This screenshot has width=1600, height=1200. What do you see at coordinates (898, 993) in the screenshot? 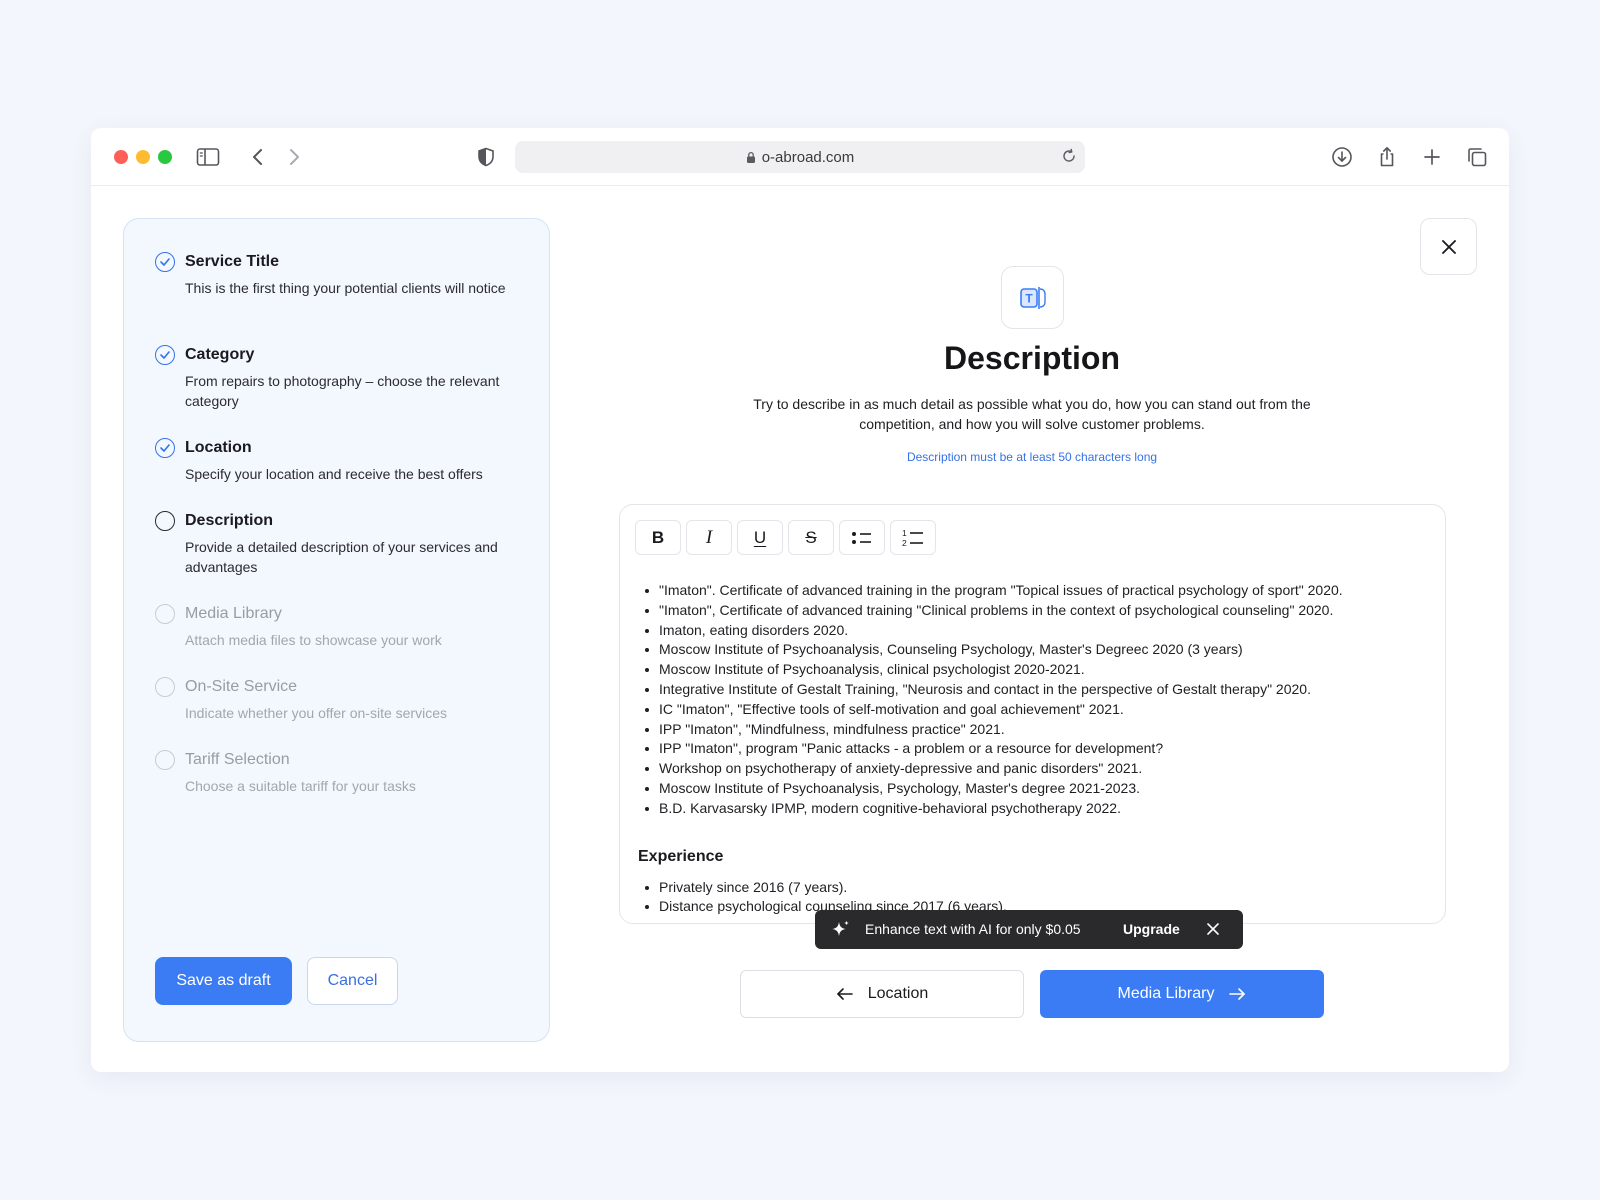
I see `previous-step-label: Location` at bounding box center [898, 993].